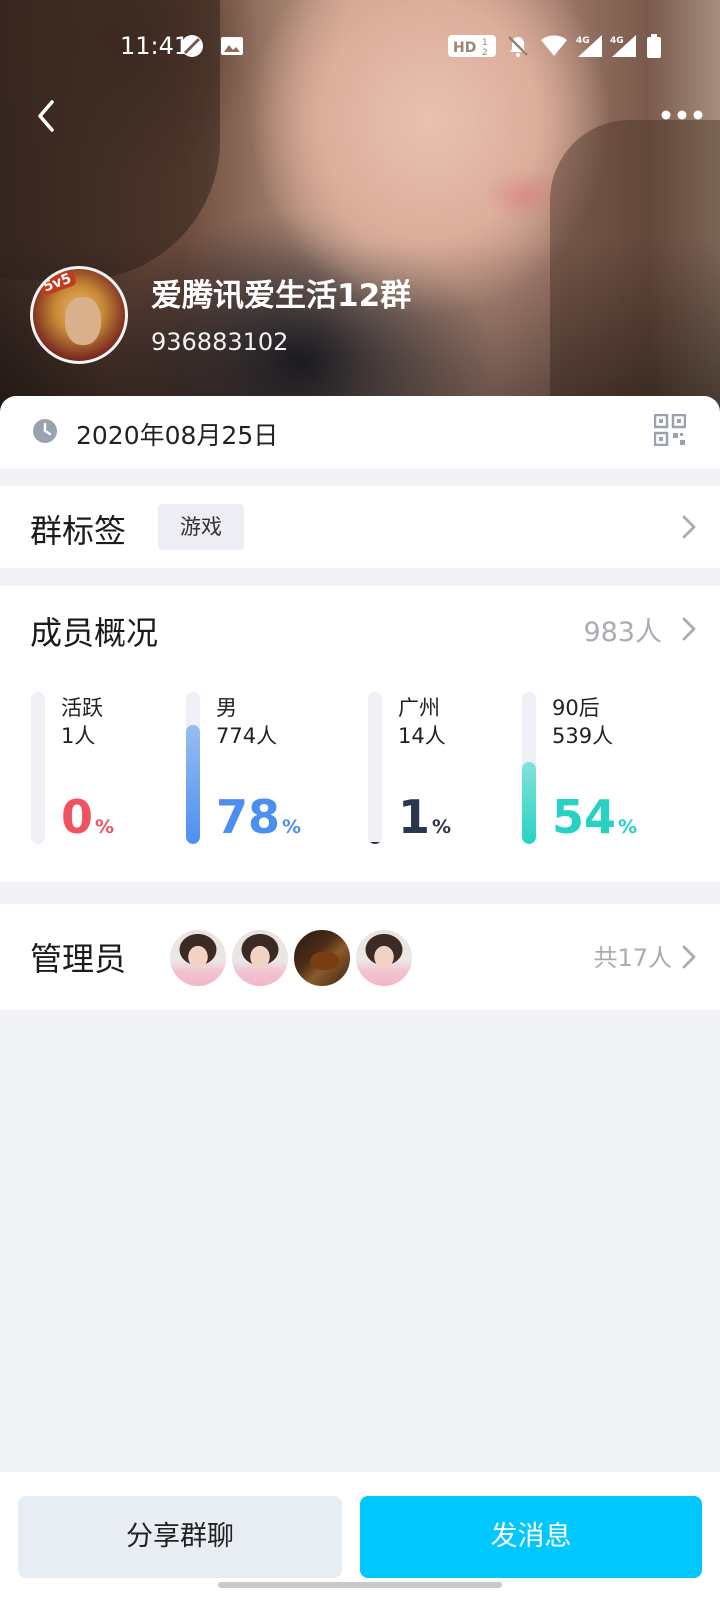 The height and width of the screenshot is (1600, 720). Describe the element at coordinates (554, 45) in the screenshot. I see `wifi-icon` at that location.